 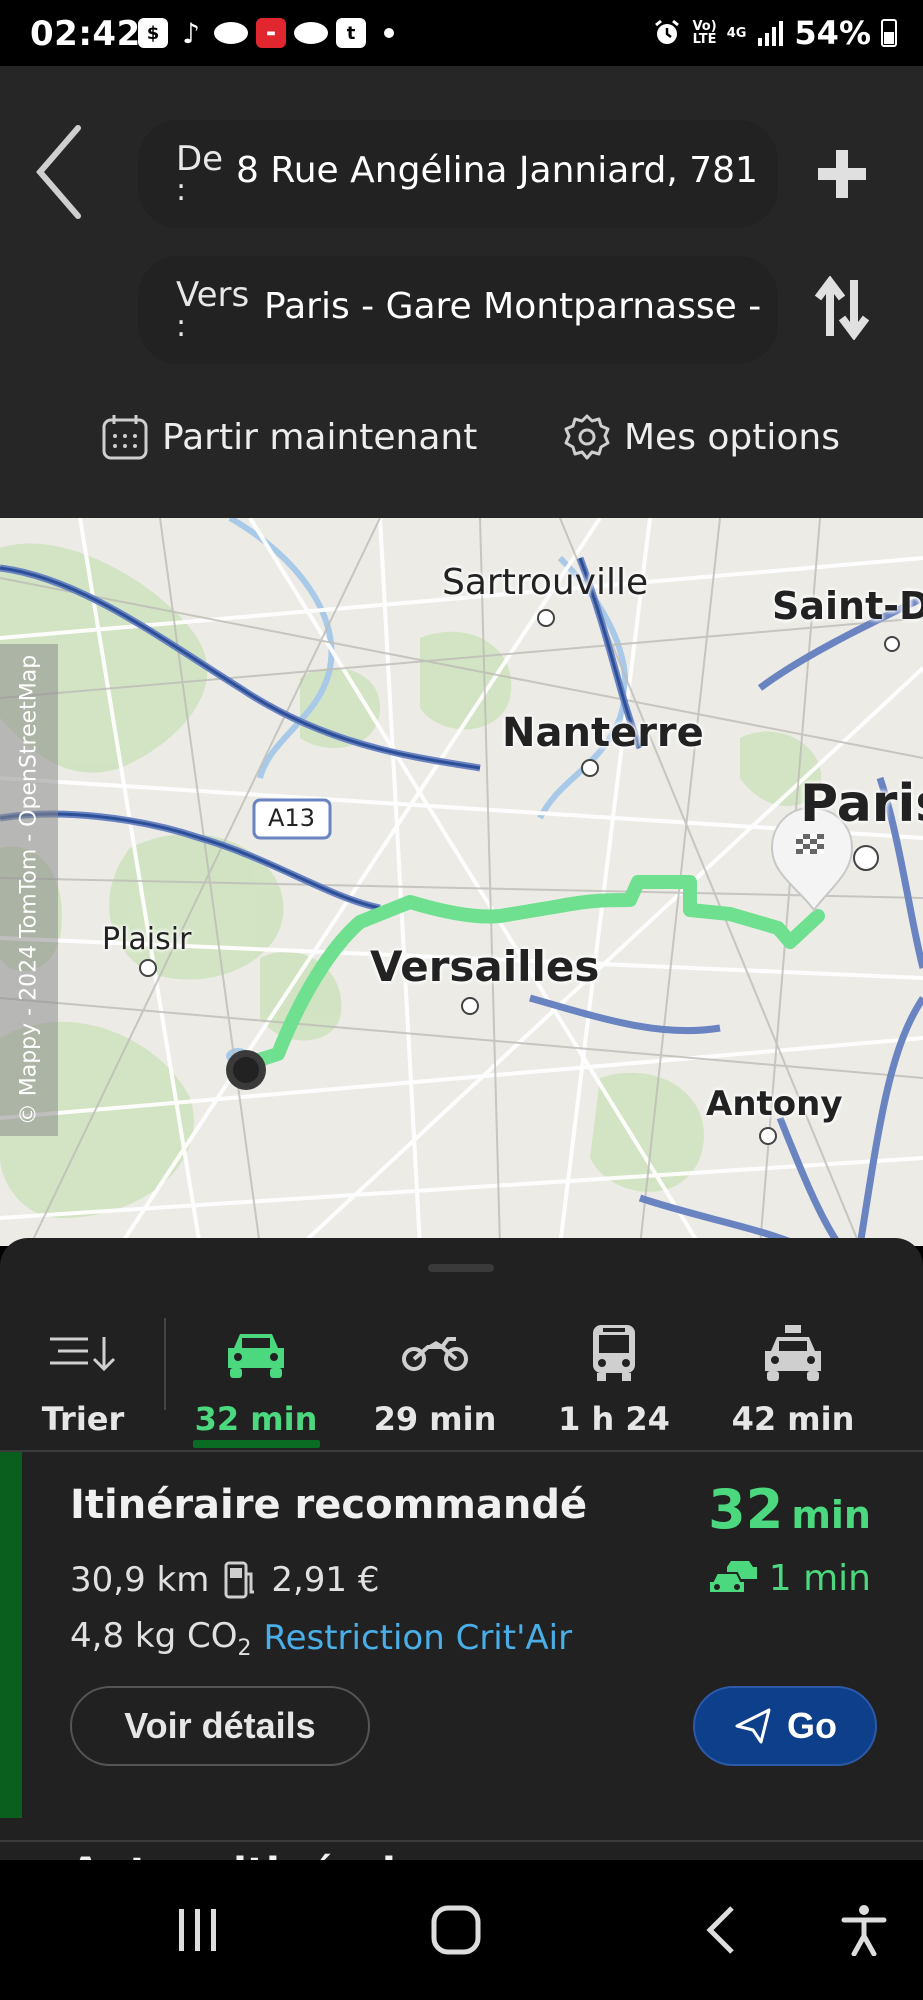 What do you see at coordinates (329, 1505) in the screenshot?
I see `route-title: Itinéraire recommandé` at bounding box center [329, 1505].